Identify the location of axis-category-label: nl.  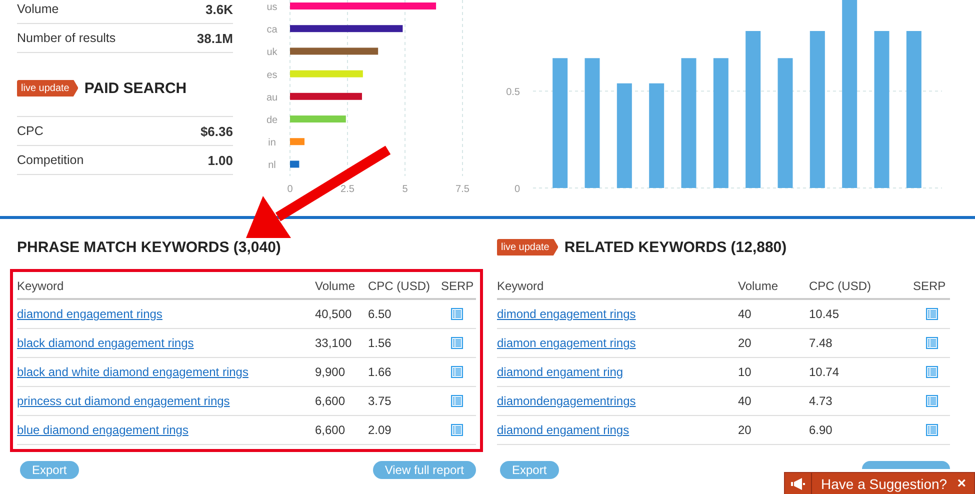
(272, 166).